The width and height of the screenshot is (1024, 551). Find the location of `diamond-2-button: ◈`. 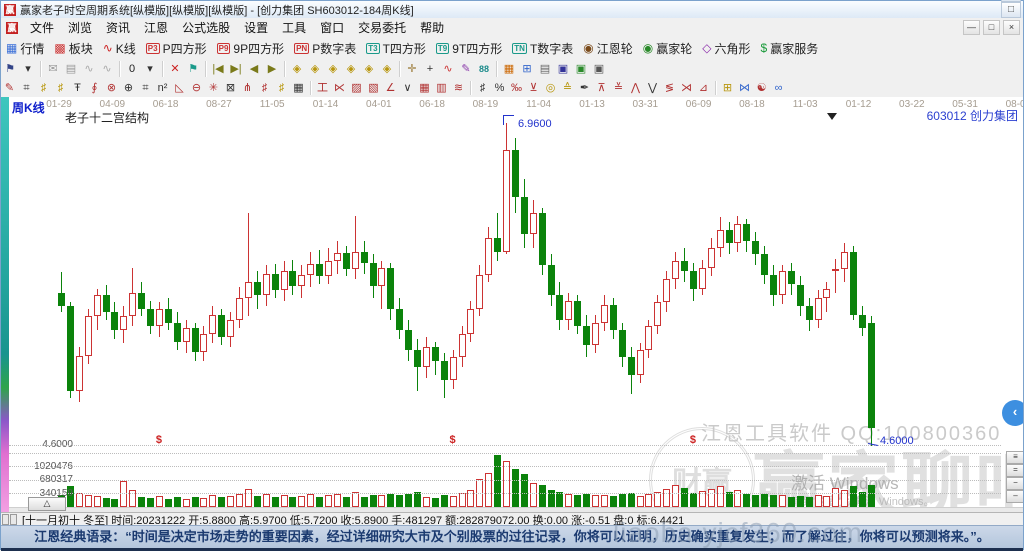

diamond-2-button: ◈ is located at coordinates (315, 69).